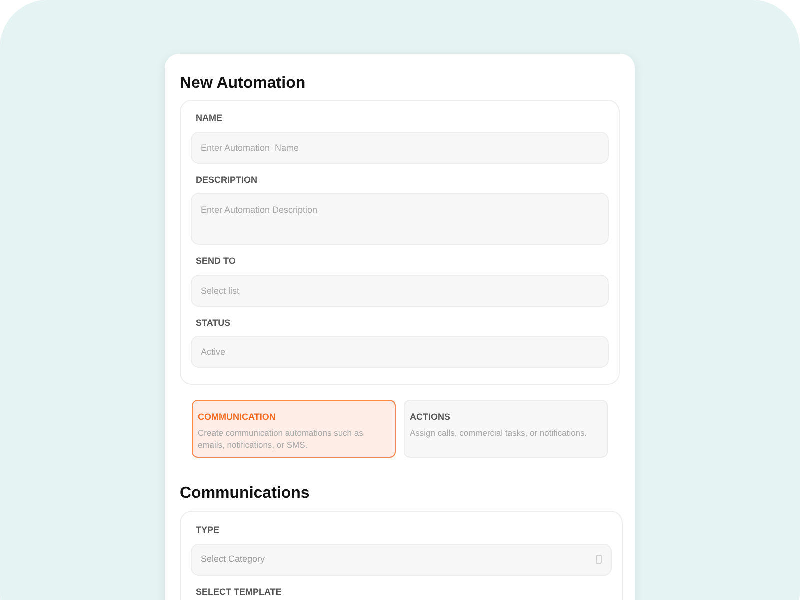 The width and height of the screenshot is (800, 600). I want to click on input-field: Select list, so click(400, 290).